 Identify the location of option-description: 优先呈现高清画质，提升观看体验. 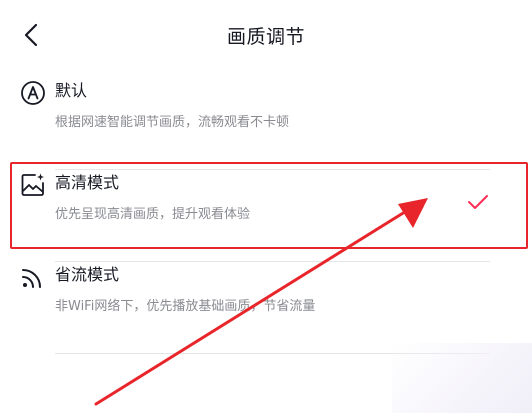
(153, 214).